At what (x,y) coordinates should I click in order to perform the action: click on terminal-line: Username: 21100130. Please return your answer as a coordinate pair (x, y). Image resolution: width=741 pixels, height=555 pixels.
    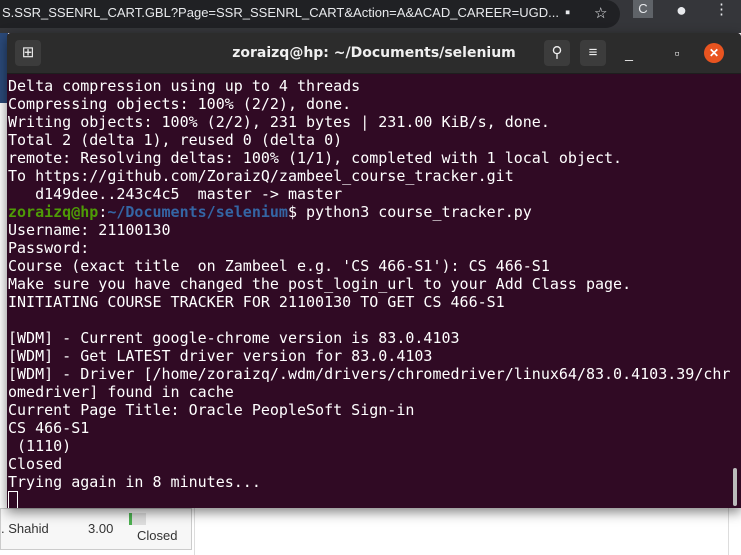
    Looking at the image, I should click on (89, 230).